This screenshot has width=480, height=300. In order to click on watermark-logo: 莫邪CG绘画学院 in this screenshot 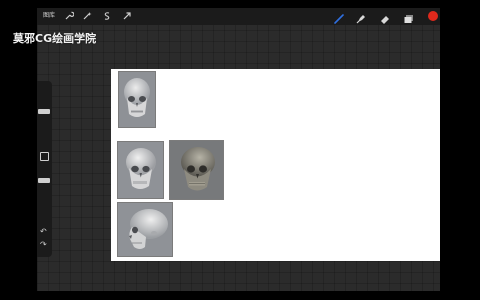, I will do `click(55, 38)`.